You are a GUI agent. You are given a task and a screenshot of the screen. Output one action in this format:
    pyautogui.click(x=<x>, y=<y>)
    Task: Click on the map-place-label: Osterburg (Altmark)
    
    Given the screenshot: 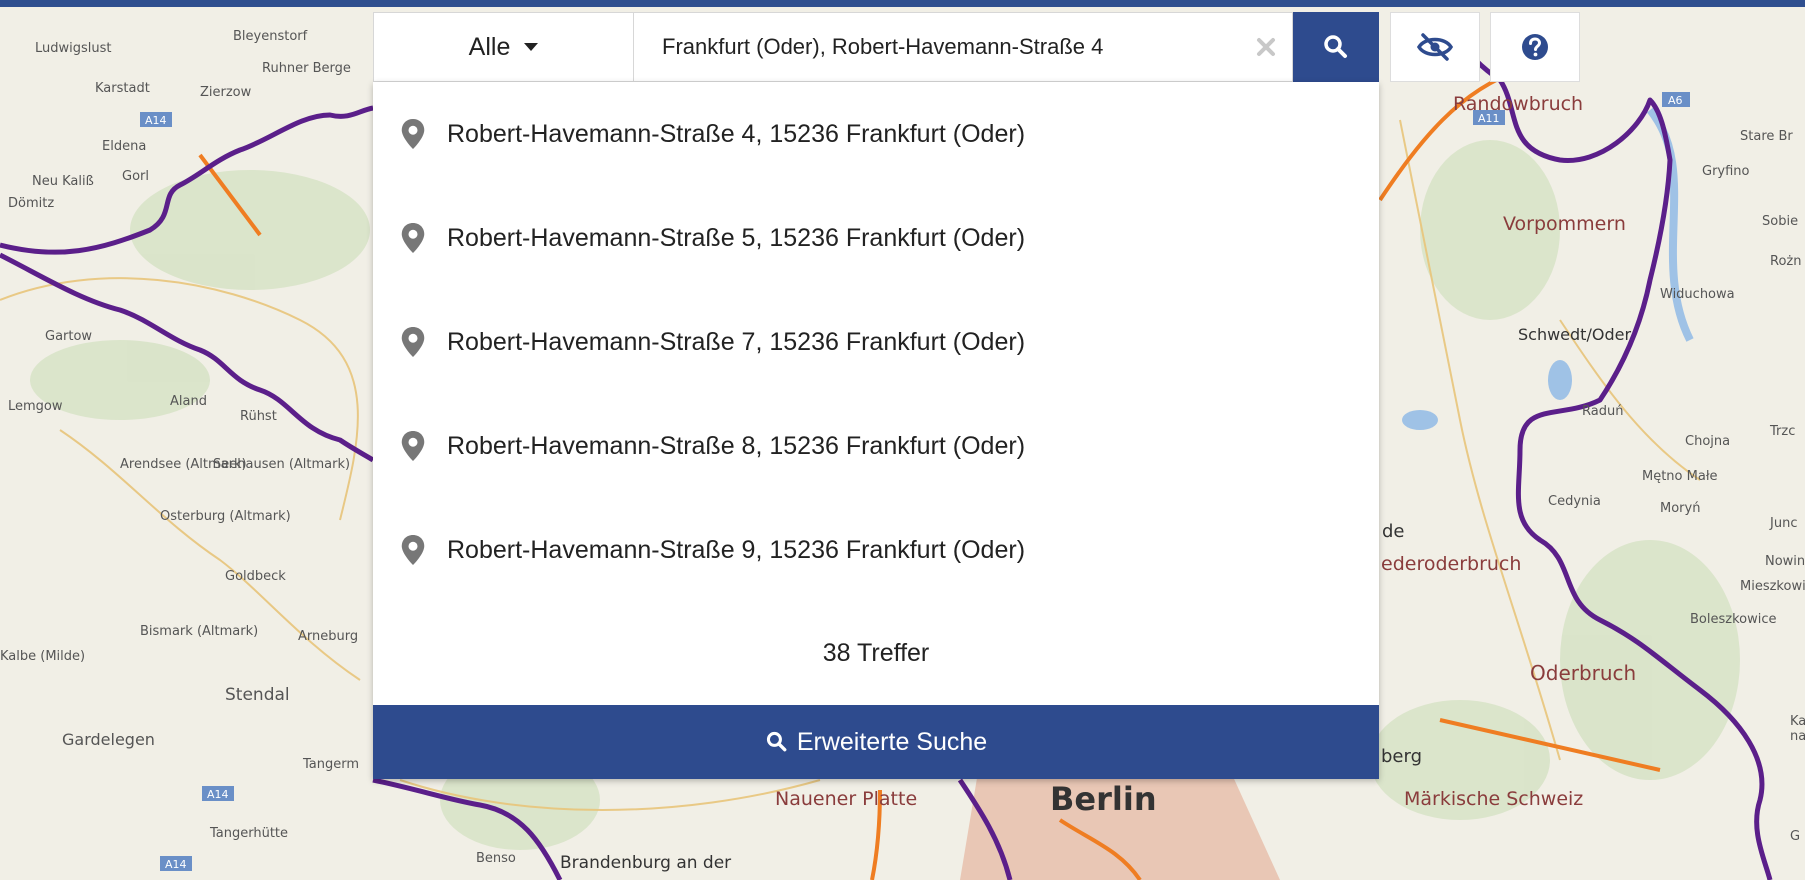 What is the action you would take?
    pyautogui.click(x=225, y=516)
    